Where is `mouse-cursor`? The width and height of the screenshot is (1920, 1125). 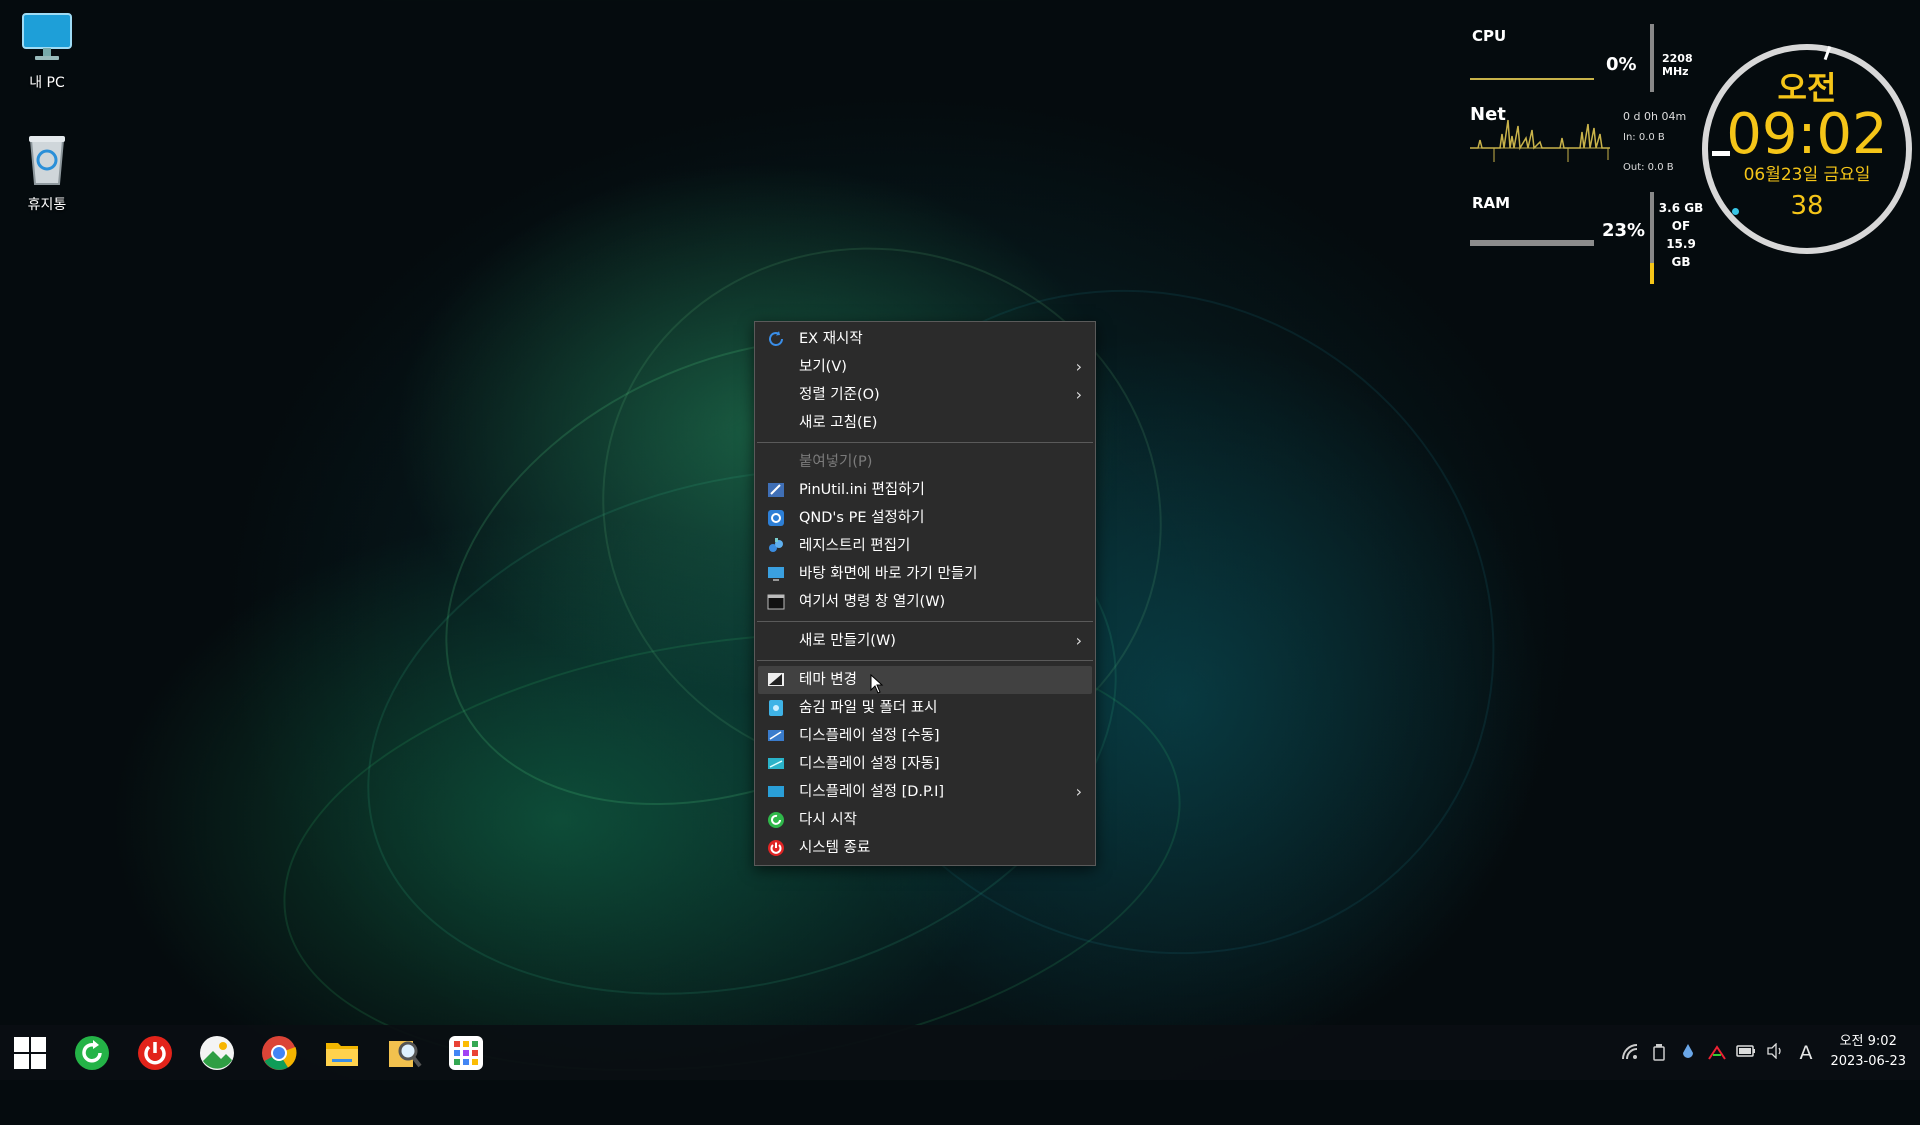 mouse-cursor is located at coordinates (877, 685).